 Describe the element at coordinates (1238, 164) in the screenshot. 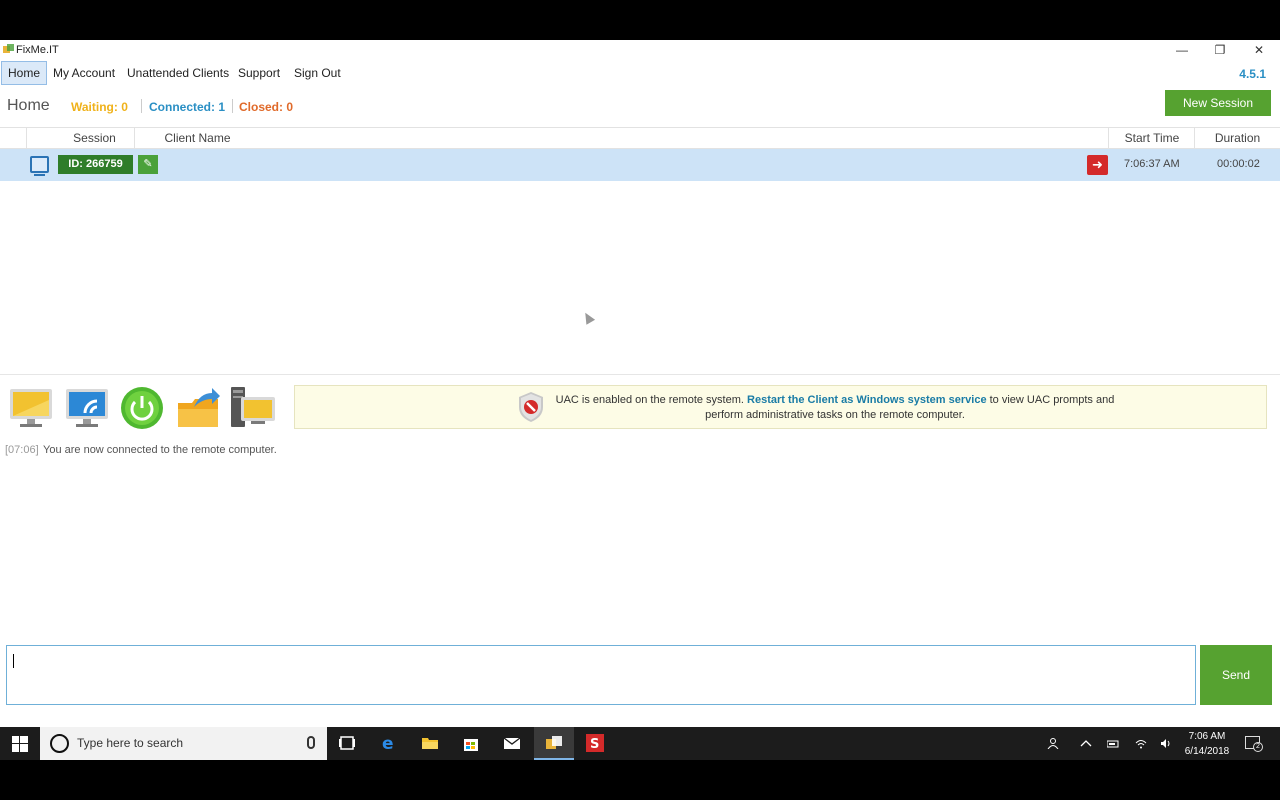

I see `duration-cell: 00:00:02` at that location.